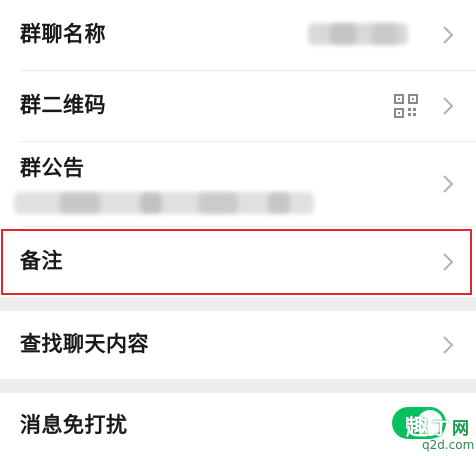 The height and width of the screenshot is (456, 476). I want to click on watermark-char-2: 丁, so click(440, 429).